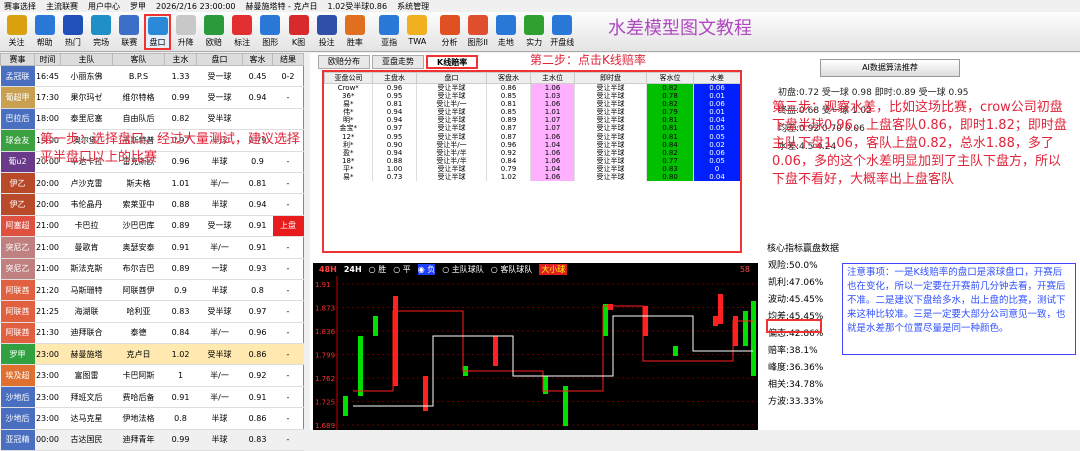  What do you see at coordinates (328, 269) in the screenshot?
I see `chart-tab: 48H` at bounding box center [328, 269].